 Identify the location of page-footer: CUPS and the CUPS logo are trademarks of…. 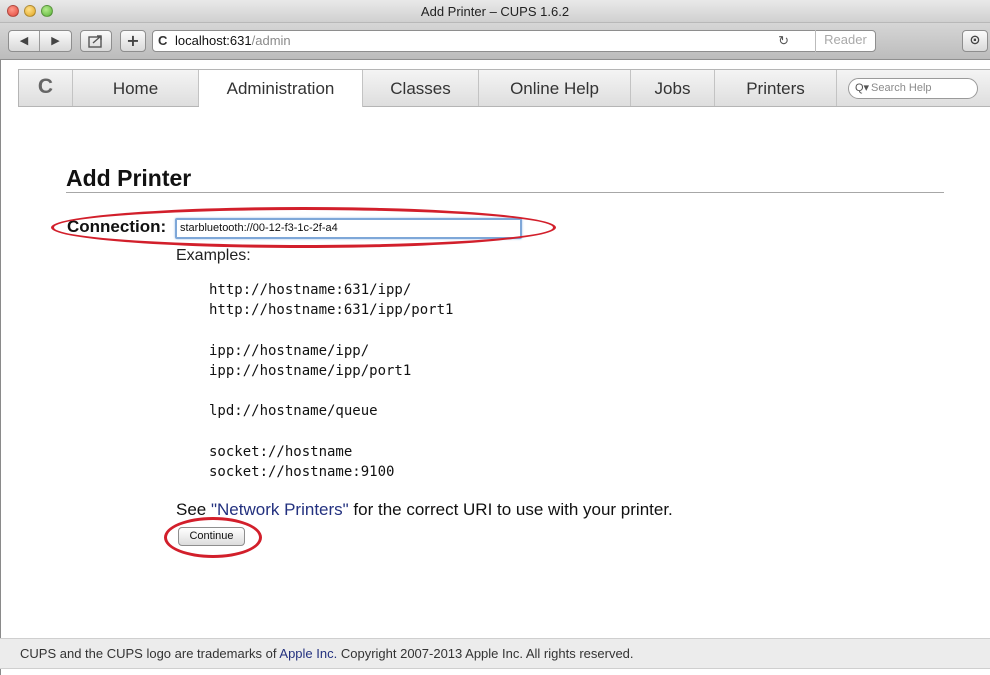
(495, 653).